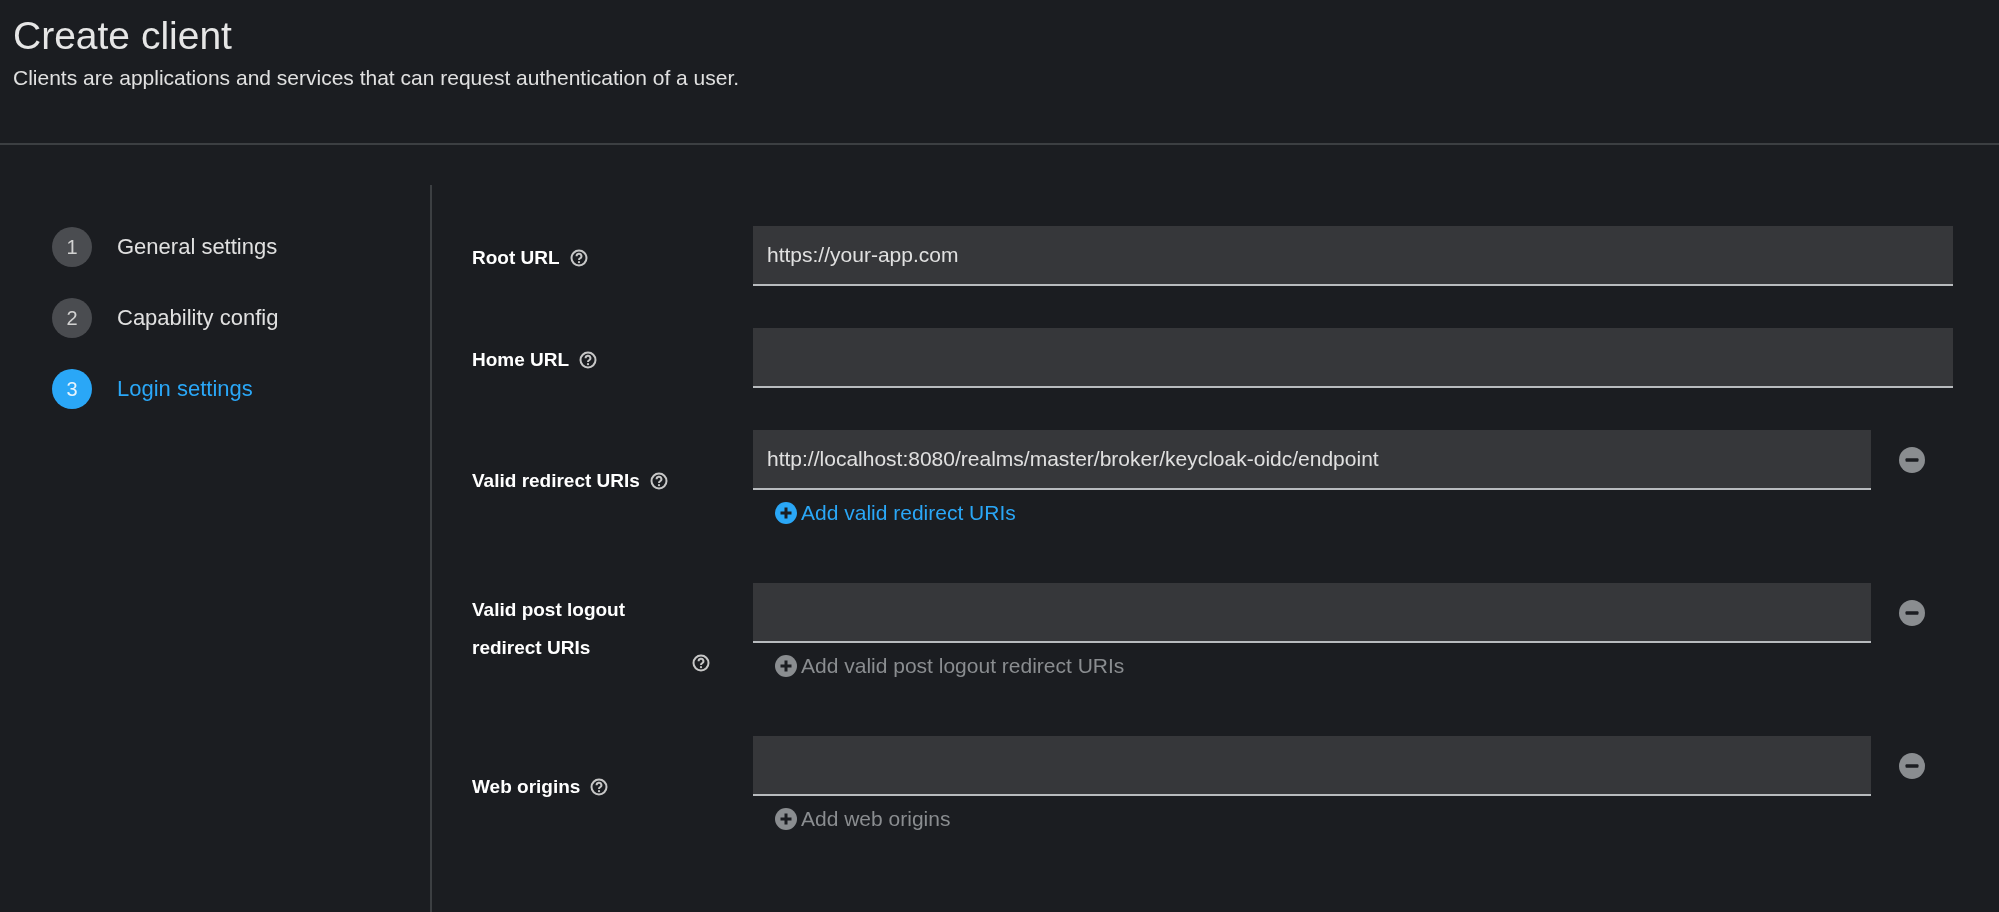 The height and width of the screenshot is (912, 1999). I want to click on step-link: General settings, so click(197, 247).